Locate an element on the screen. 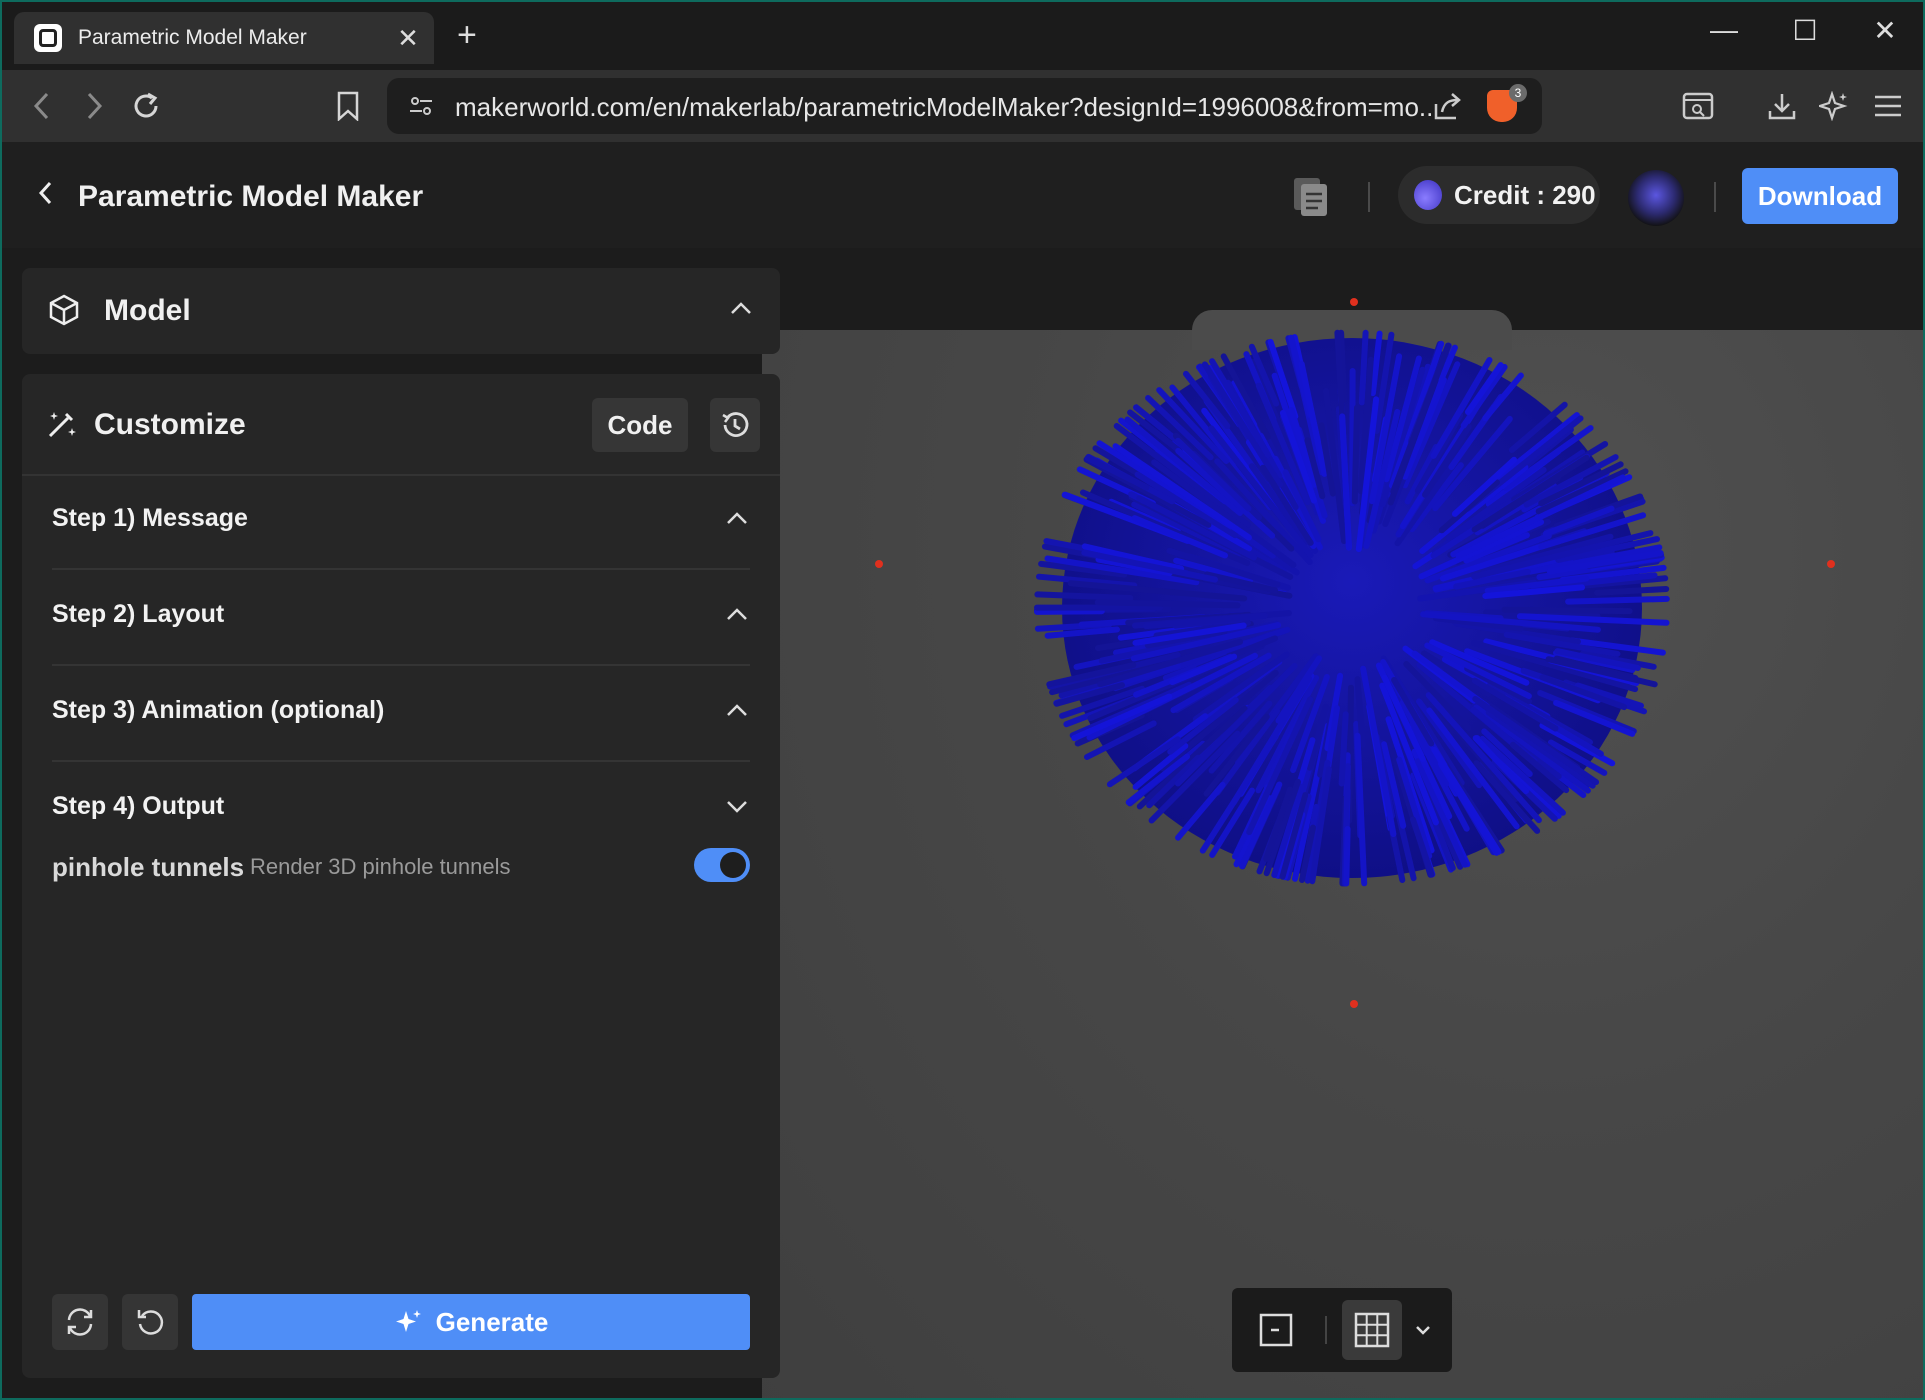 This screenshot has height=1400, width=1925. pinhole-tunnels-toggle is located at coordinates (722, 865).